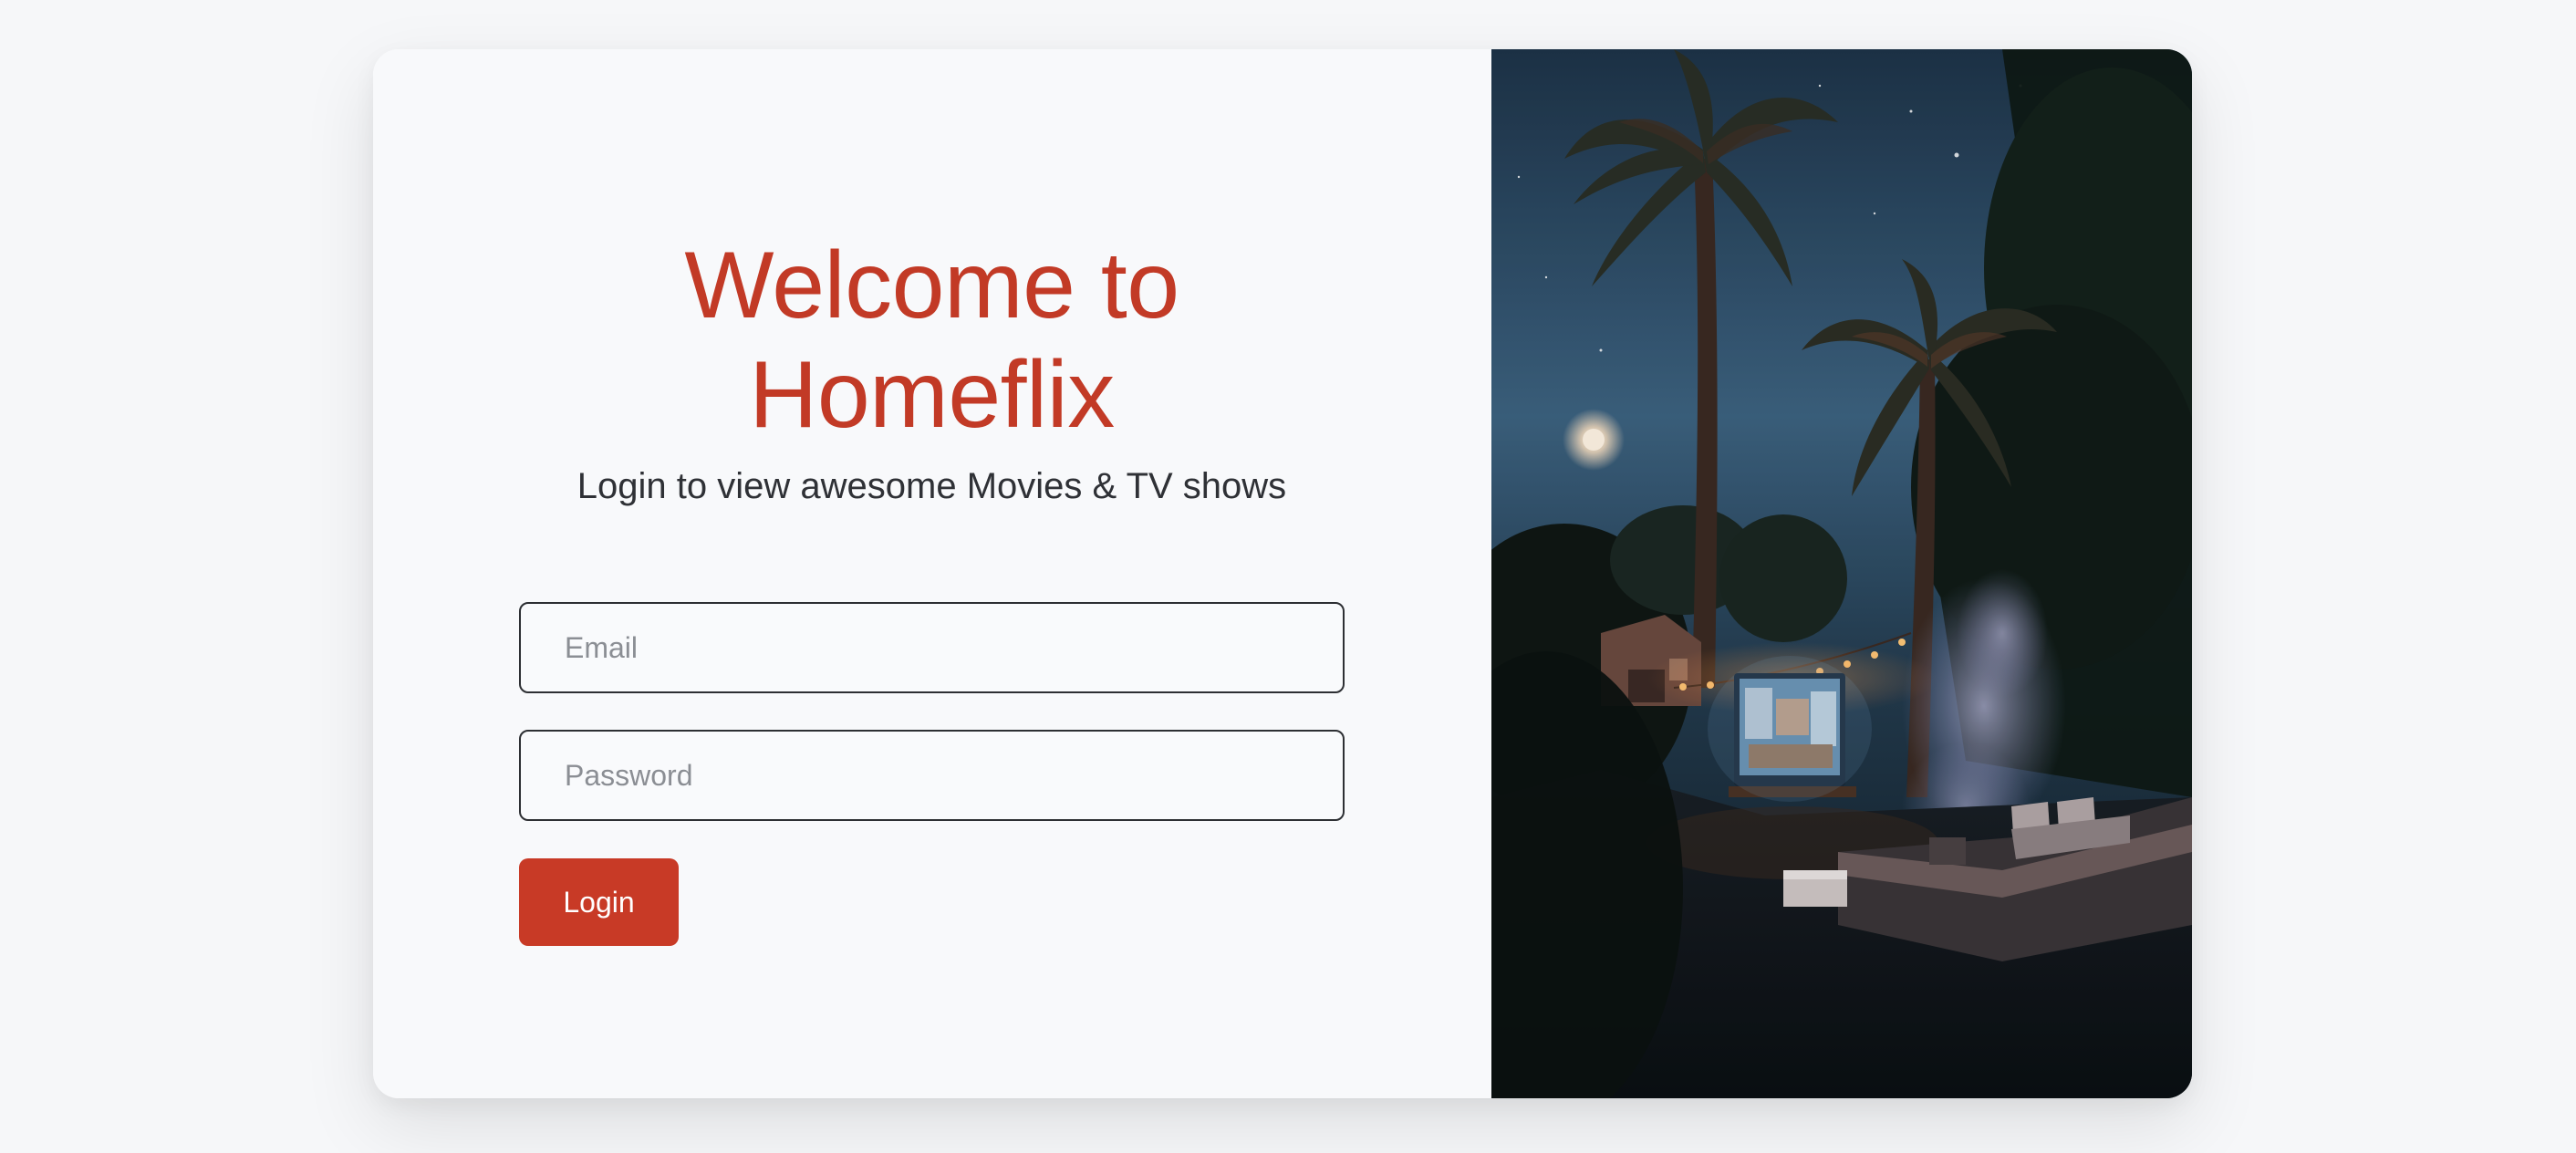 Image resolution: width=2576 pixels, height=1153 pixels. Describe the element at coordinates (932, 648) in the screenshot. I see `email-input` at that location.